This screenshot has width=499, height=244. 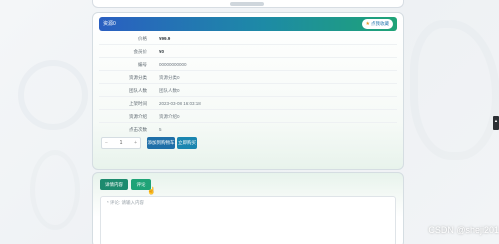 I want to click on detail-label: 资源分类, so click(x=138, y=77).